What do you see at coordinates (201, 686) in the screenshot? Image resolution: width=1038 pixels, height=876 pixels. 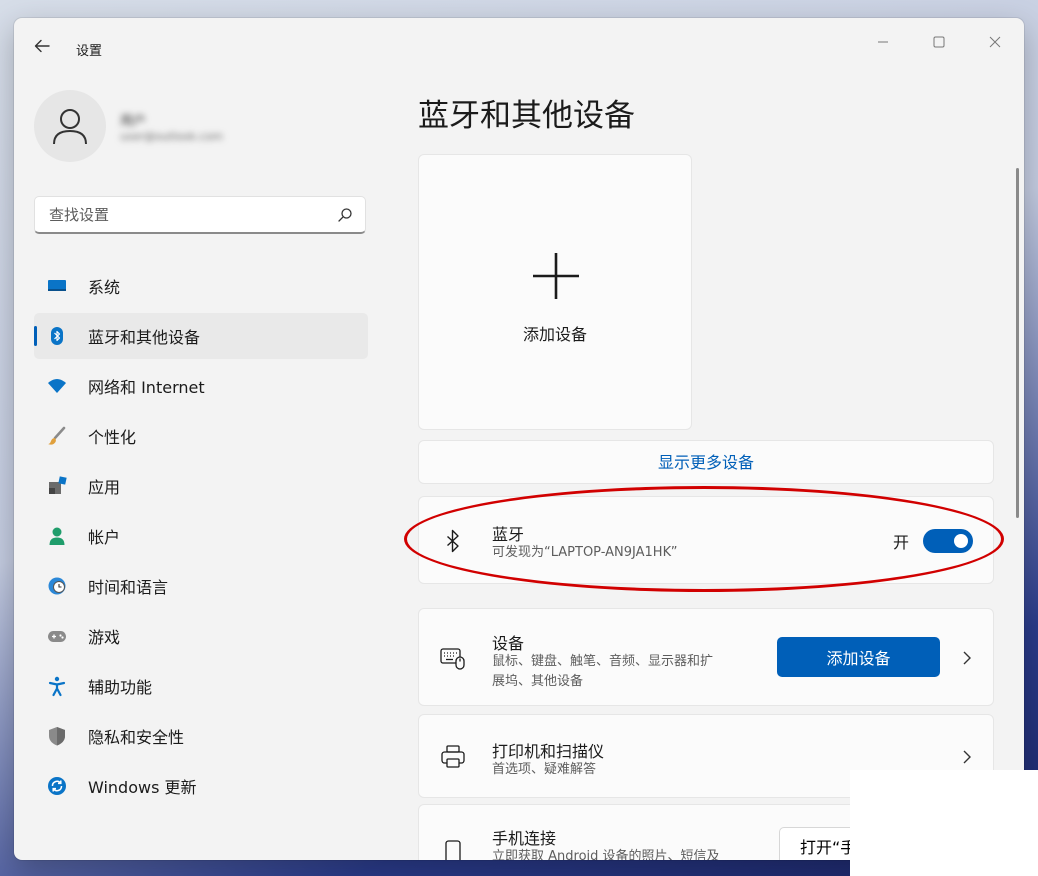 I see `sidebar-item-accessibility: 辅助功能` at bounding box center [201, 686].